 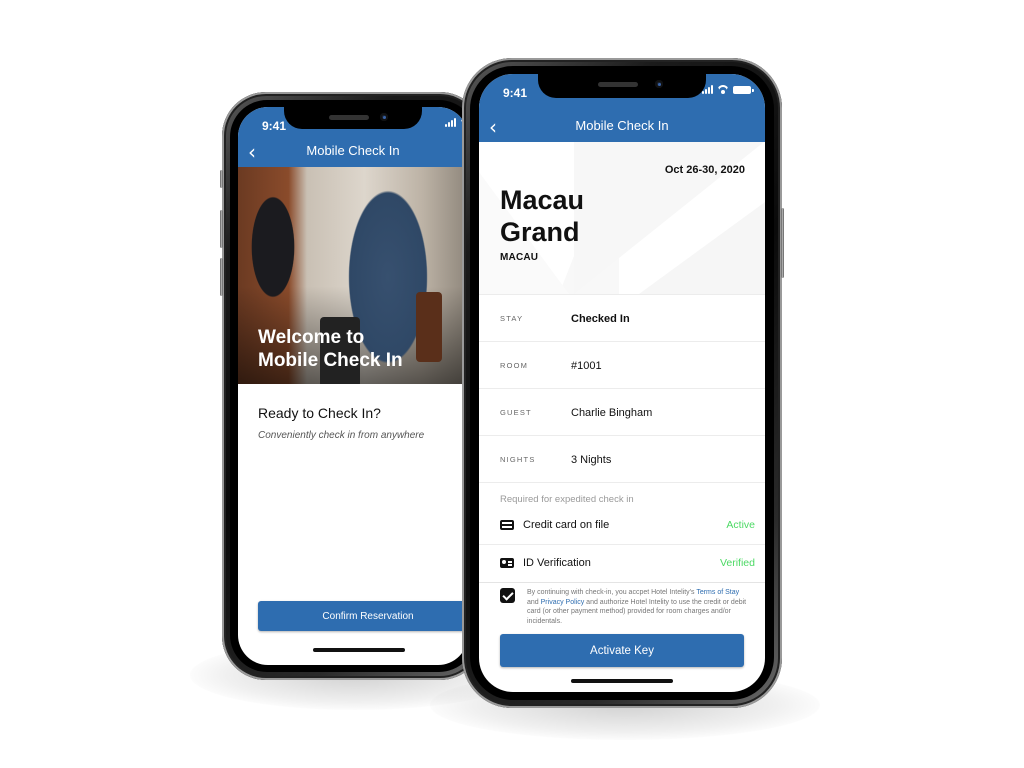 What do you see at coordinates (221, 179) in the screenshot?
I see `mute-switch` at bounding box center [221, 179].